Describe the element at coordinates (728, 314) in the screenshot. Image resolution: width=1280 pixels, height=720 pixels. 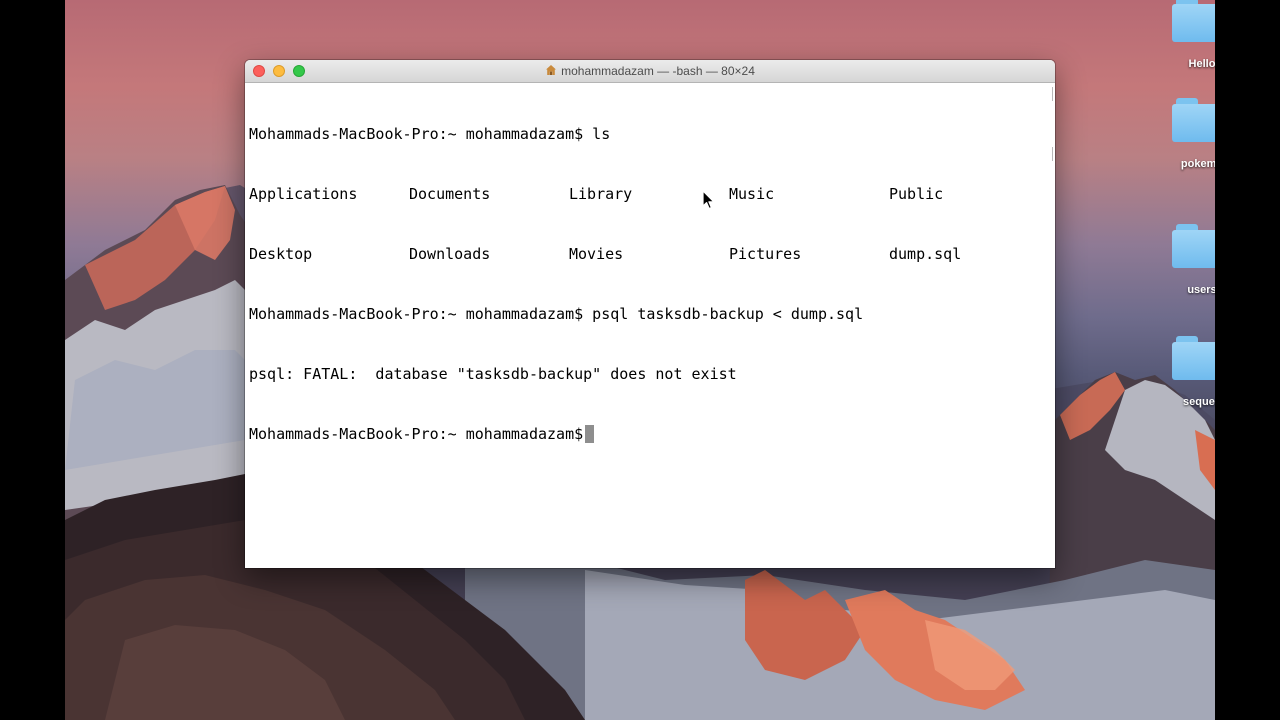
I see `command-text: psql tasksdb-backup < dump.sql` at that location.